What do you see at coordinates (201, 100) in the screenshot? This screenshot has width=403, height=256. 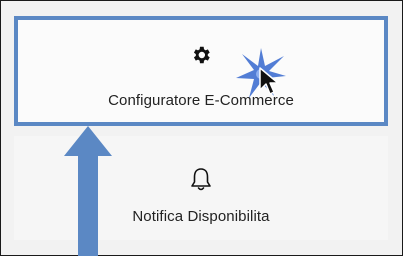 I see `menu-item-label: Configuratore E-Commerce` at bounding box center [201, 100].